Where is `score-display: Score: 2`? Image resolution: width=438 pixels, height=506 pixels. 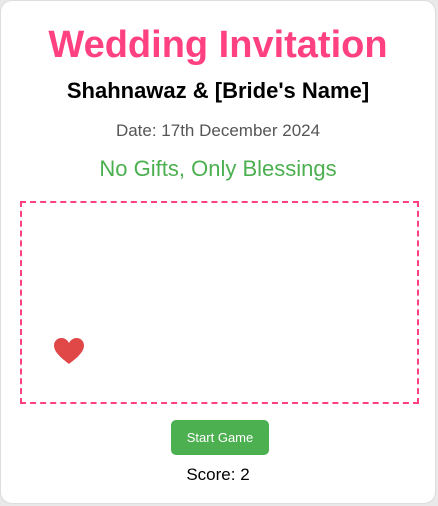 score-display: Score: 2 is located at coordinates (218, 474).